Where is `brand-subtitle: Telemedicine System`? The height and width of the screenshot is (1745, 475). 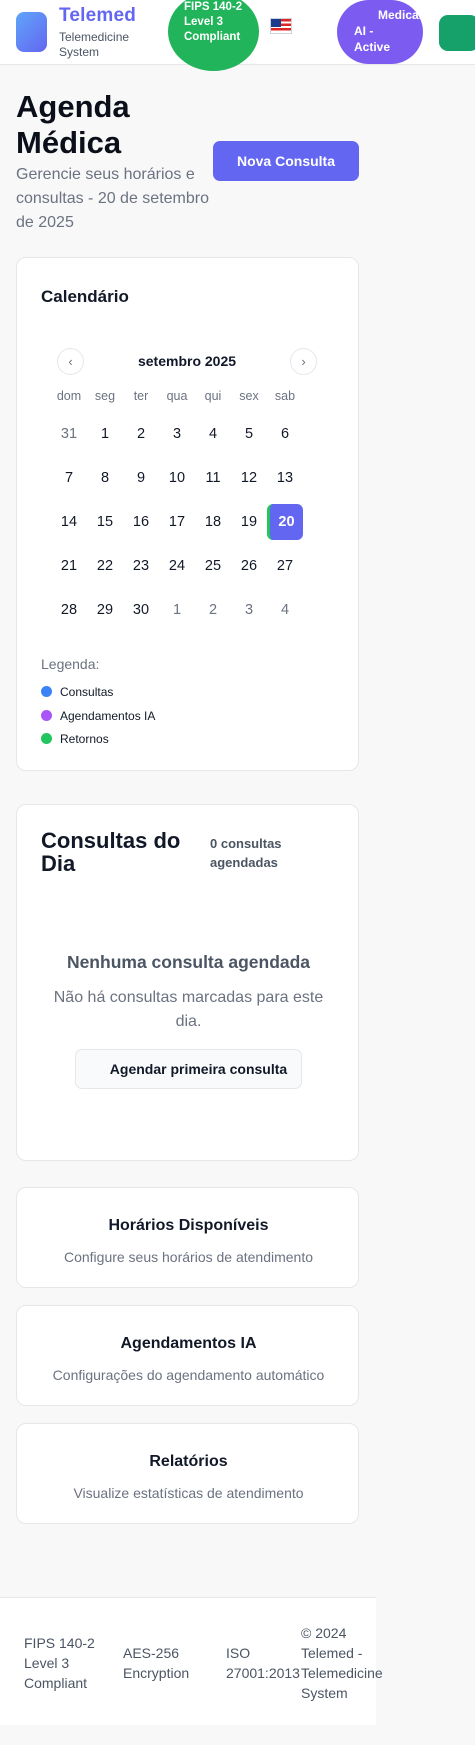 brand-subtitle: Telemedicine System is located at coordinates (94, 44).